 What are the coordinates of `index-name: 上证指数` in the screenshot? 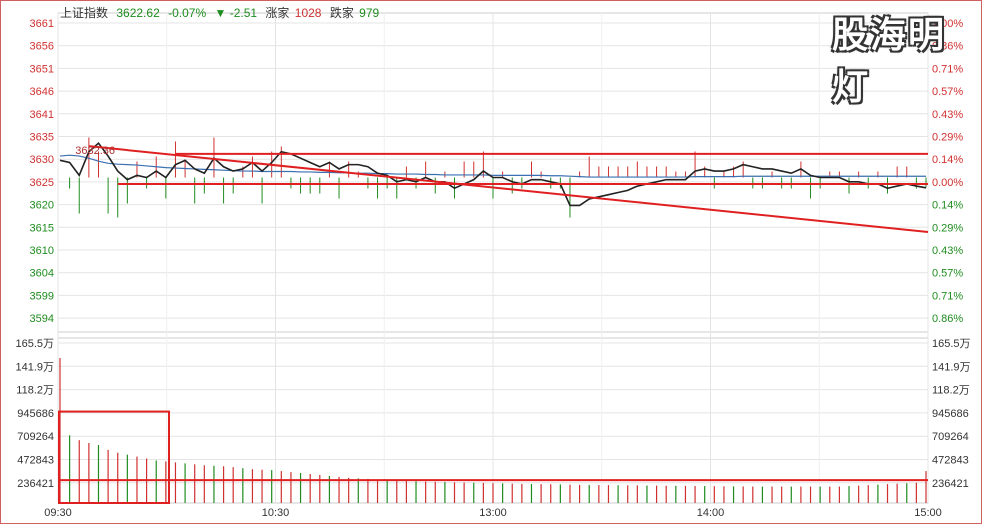 It's located at (84, 13).